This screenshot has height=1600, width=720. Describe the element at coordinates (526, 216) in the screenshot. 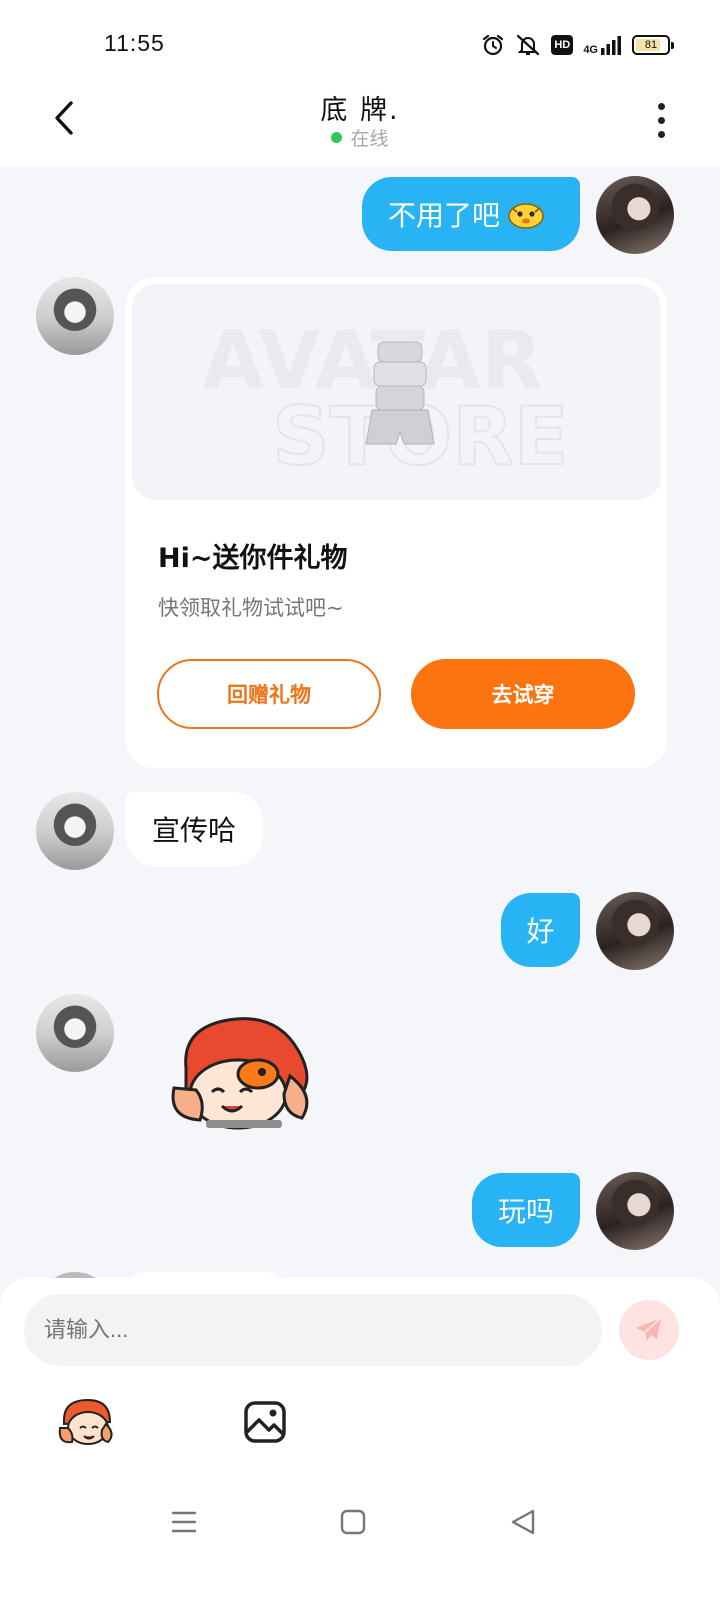

I see `yellow-creature-emoji-icon` at that location.